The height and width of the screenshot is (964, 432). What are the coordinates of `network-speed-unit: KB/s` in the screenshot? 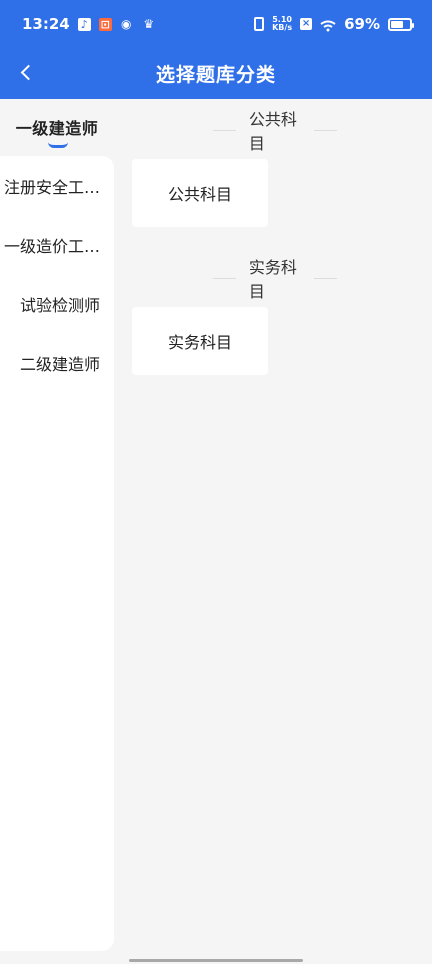 It's located at (282, 27).